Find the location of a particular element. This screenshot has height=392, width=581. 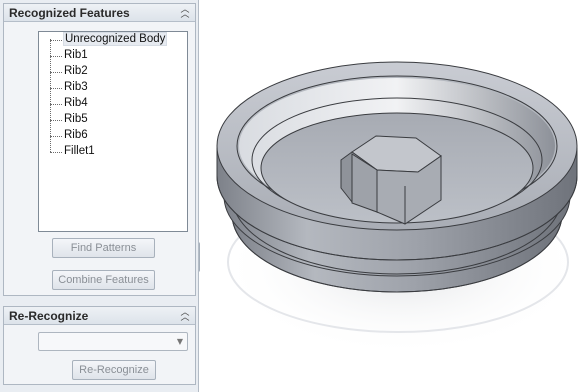

re-recognize-title: Re-Recognize is located at coordinates (49, 316).